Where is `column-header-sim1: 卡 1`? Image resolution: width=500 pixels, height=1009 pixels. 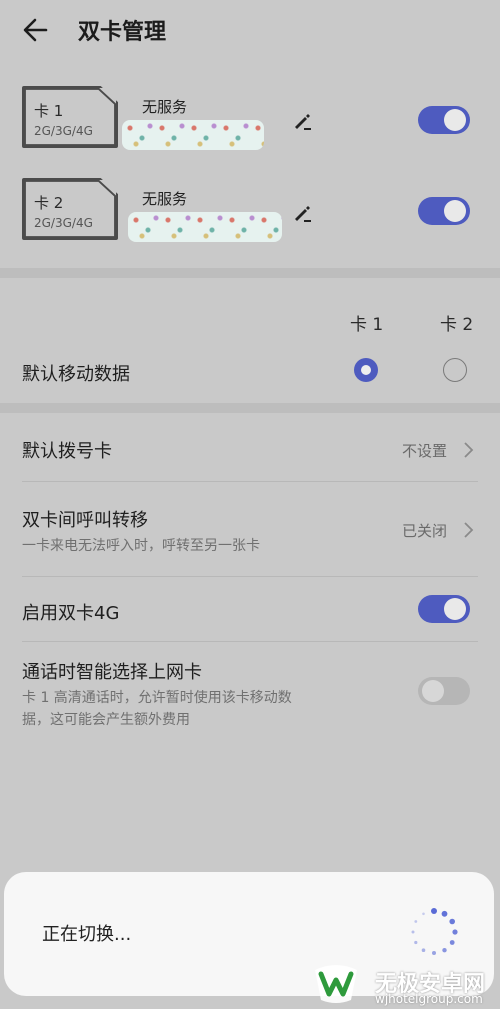 column-header-sim1: 卡 1 is located at coordinates (367, 325).